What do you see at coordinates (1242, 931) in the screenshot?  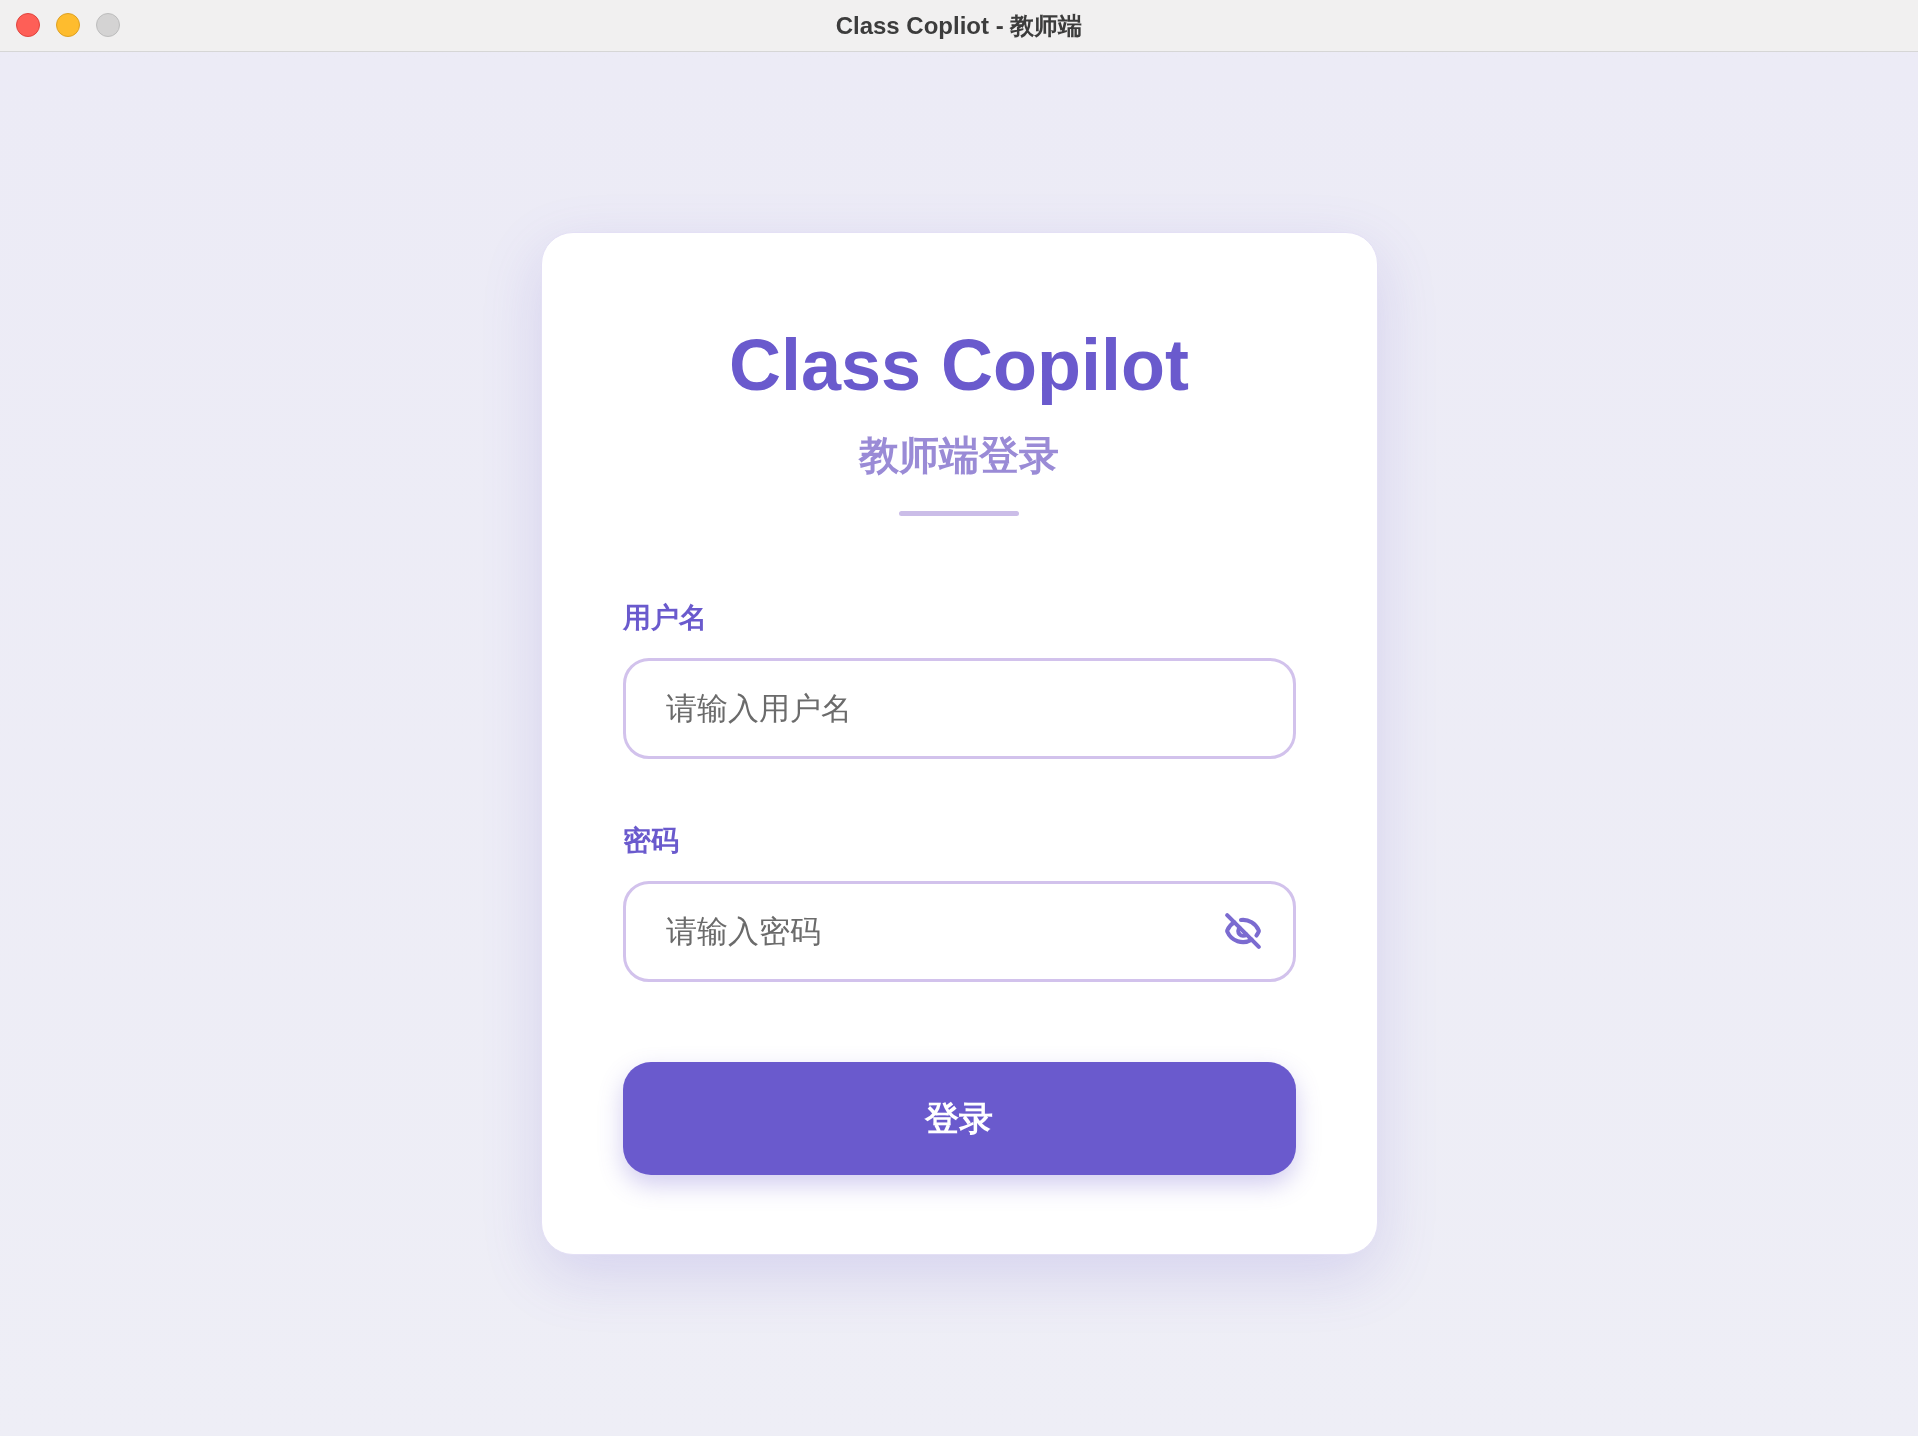 I see `eye-off-icon` at bounding box center [1242, 931].